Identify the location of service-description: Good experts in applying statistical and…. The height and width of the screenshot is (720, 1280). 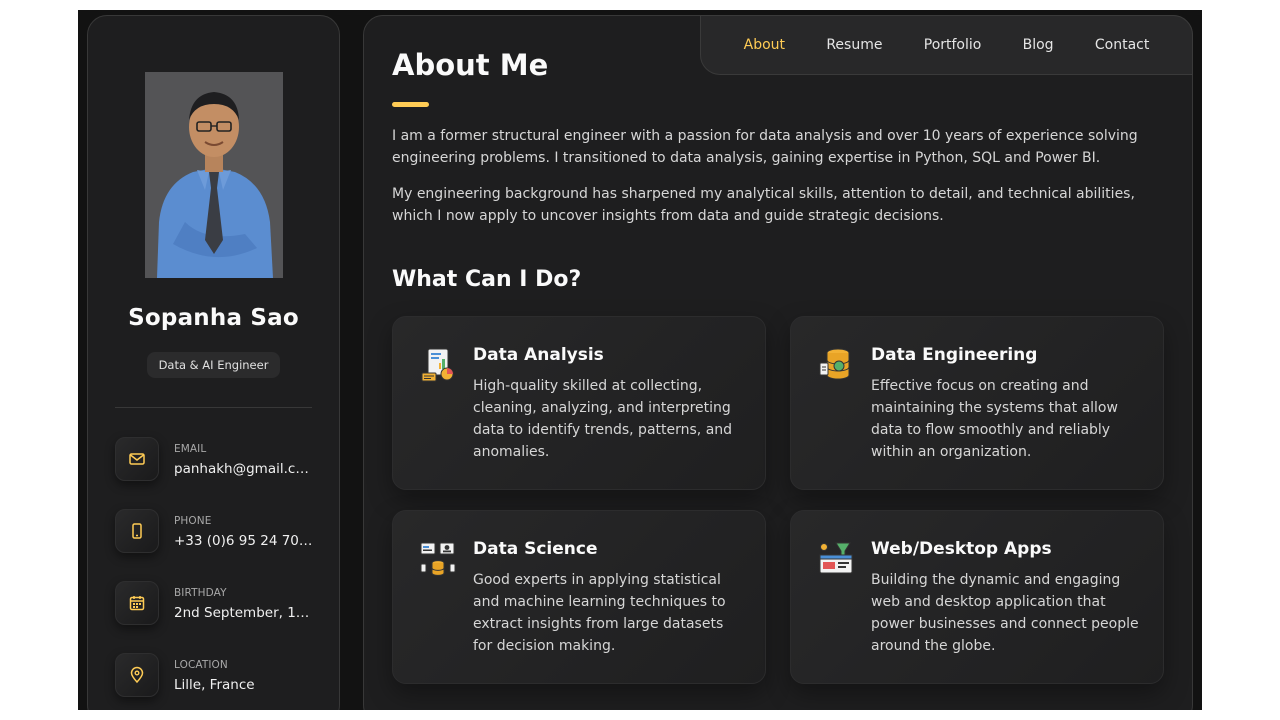
(599, 613).